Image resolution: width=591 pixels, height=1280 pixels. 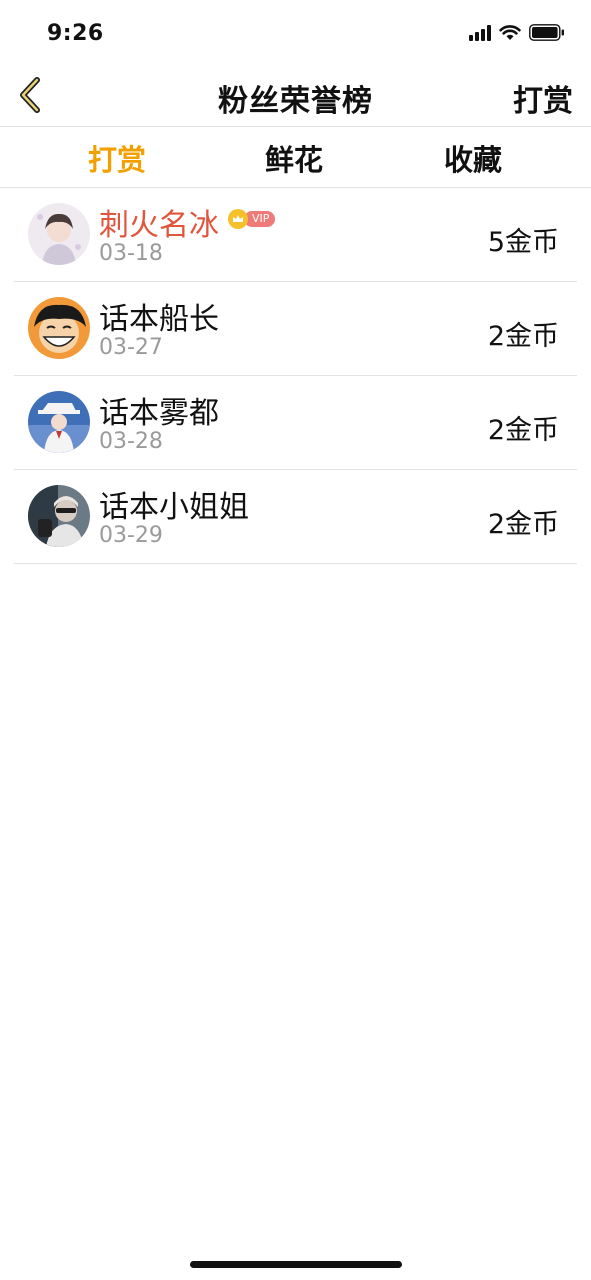 I want to click on list-item: 话本雾都 03-28 2金币, so click(x=295, y=423).